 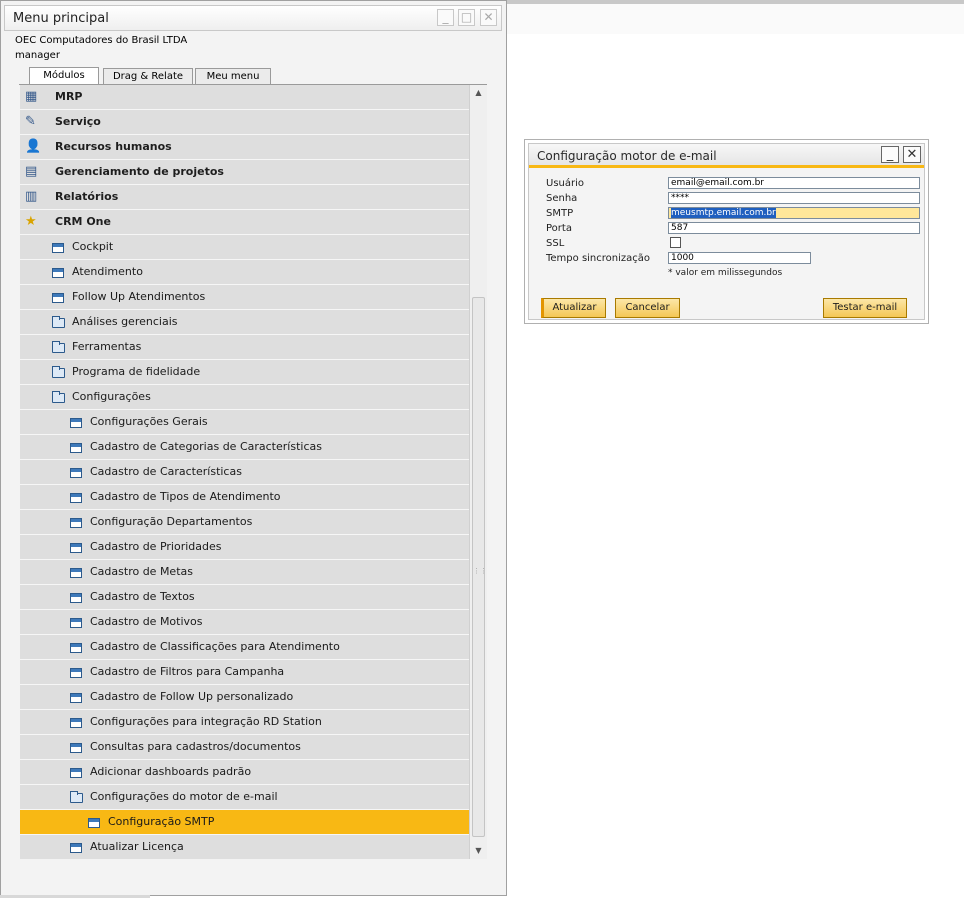 What do you see at coordinates (244, 822) in the screenshot?
I see `tree-item-configuracao-smtp: Configuração SMTP` at bounding box center [244, 822].